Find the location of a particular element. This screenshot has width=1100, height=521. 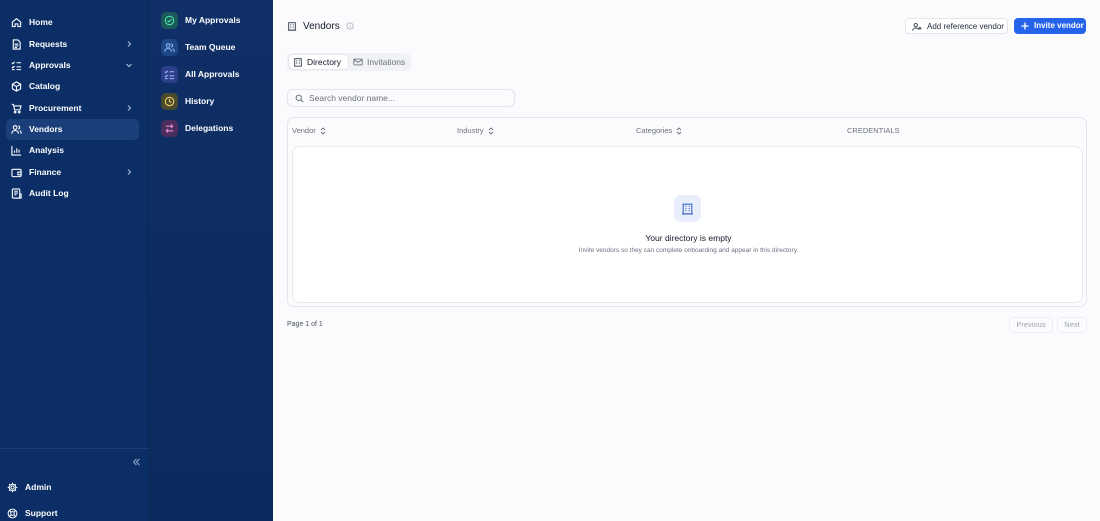

cart-icon is located at coordinates (16, 108).